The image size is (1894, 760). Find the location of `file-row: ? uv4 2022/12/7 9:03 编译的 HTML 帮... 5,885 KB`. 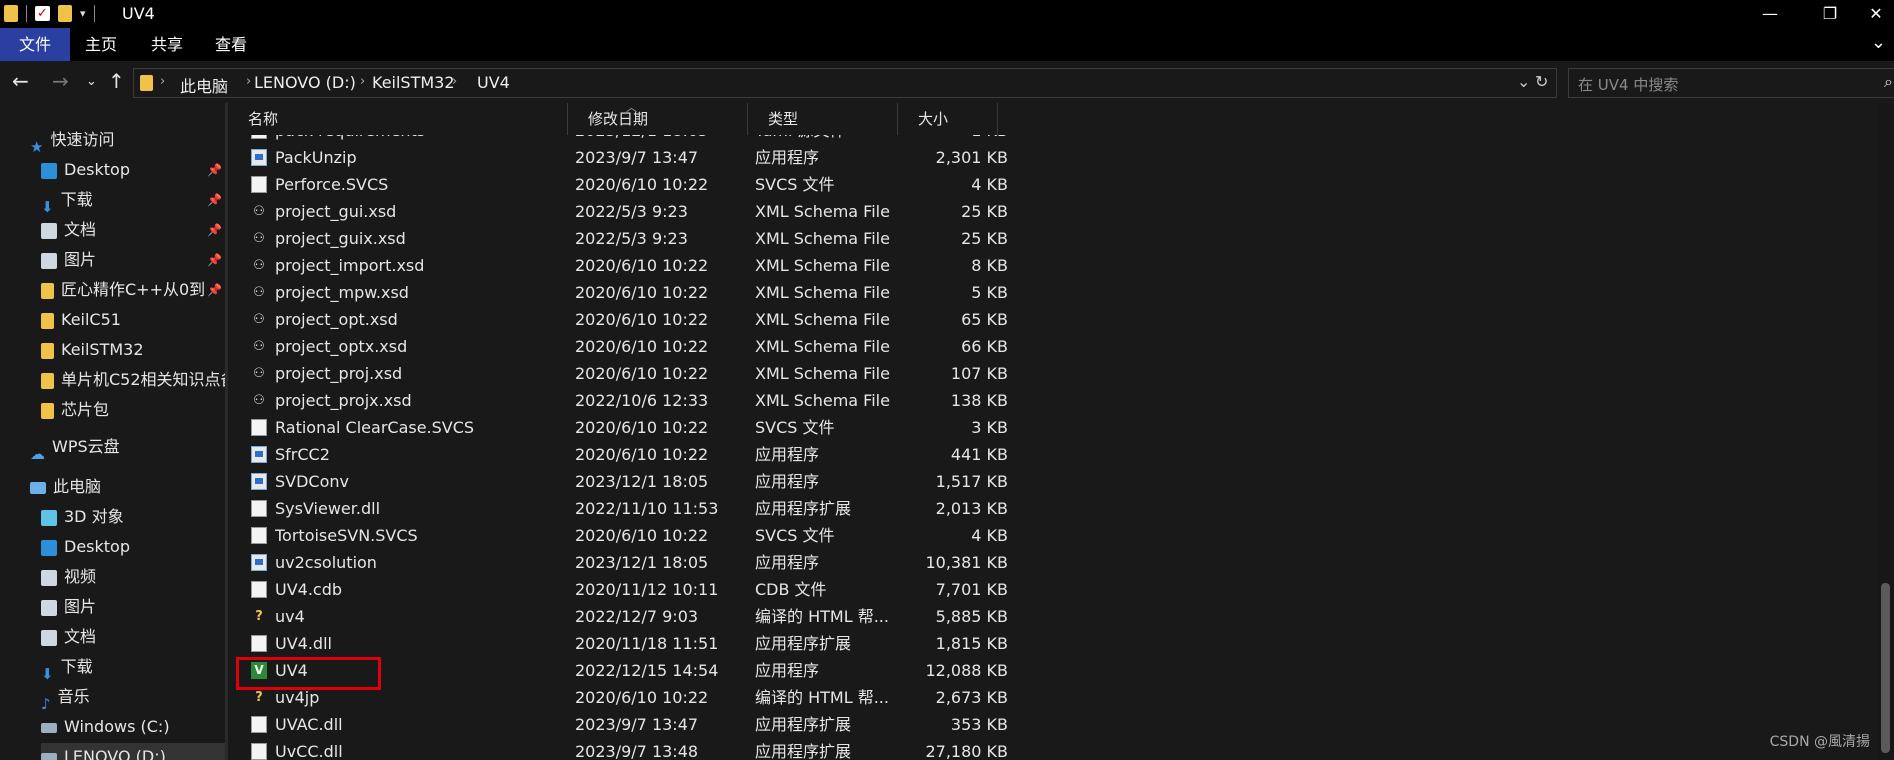

file-row: ? uv4 2022/12/7 9:03 编译的 HTML 帮... 5,885 KB is located at coordinates (1061, 616).